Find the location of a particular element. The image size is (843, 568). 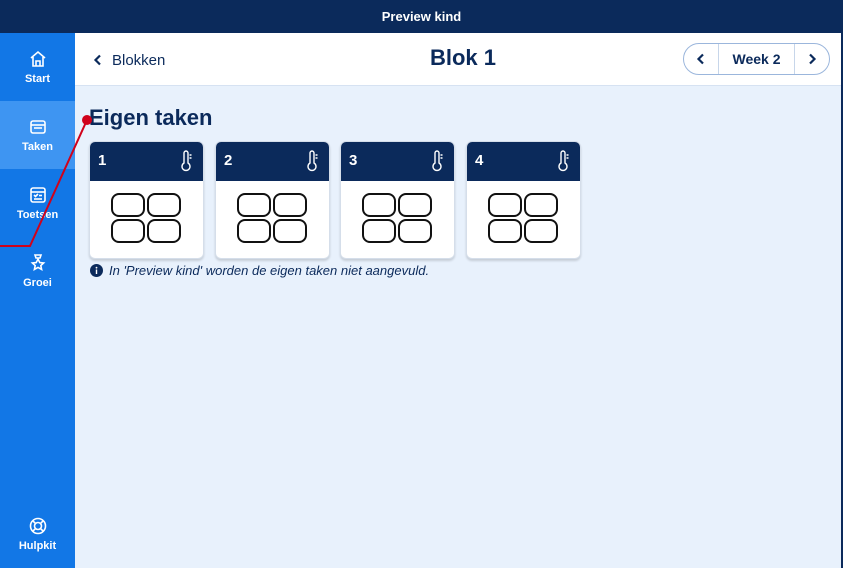

task-card: 1 is located at coordinates (146, 200).